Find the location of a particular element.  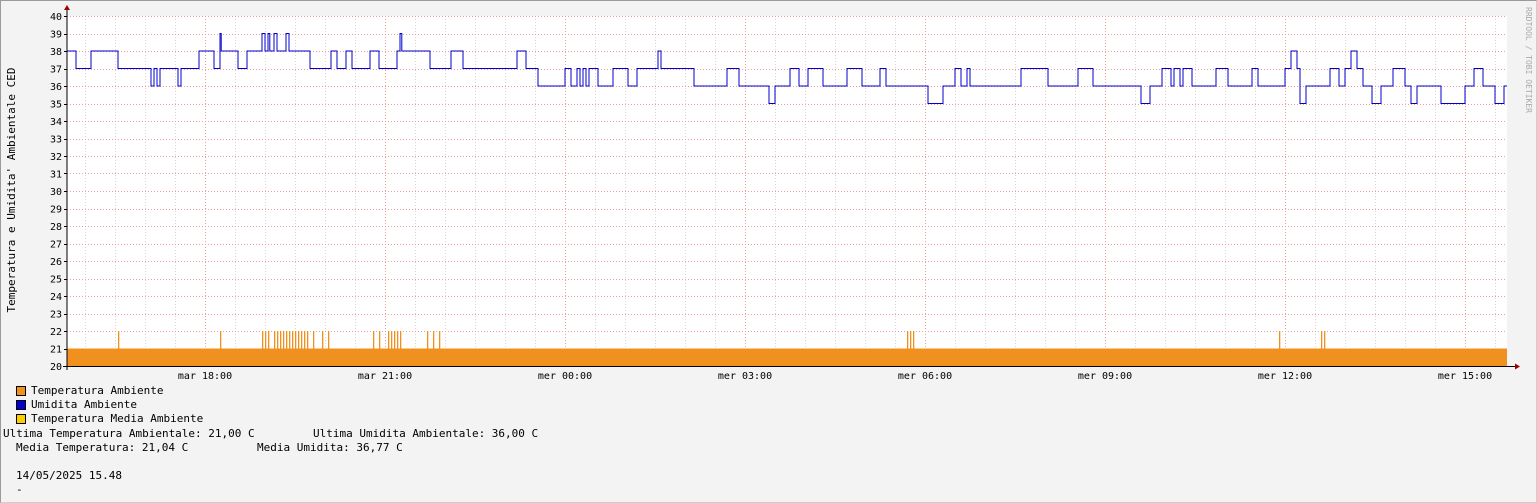

y-tick-label: 31 is located at coordinates (56, 175).